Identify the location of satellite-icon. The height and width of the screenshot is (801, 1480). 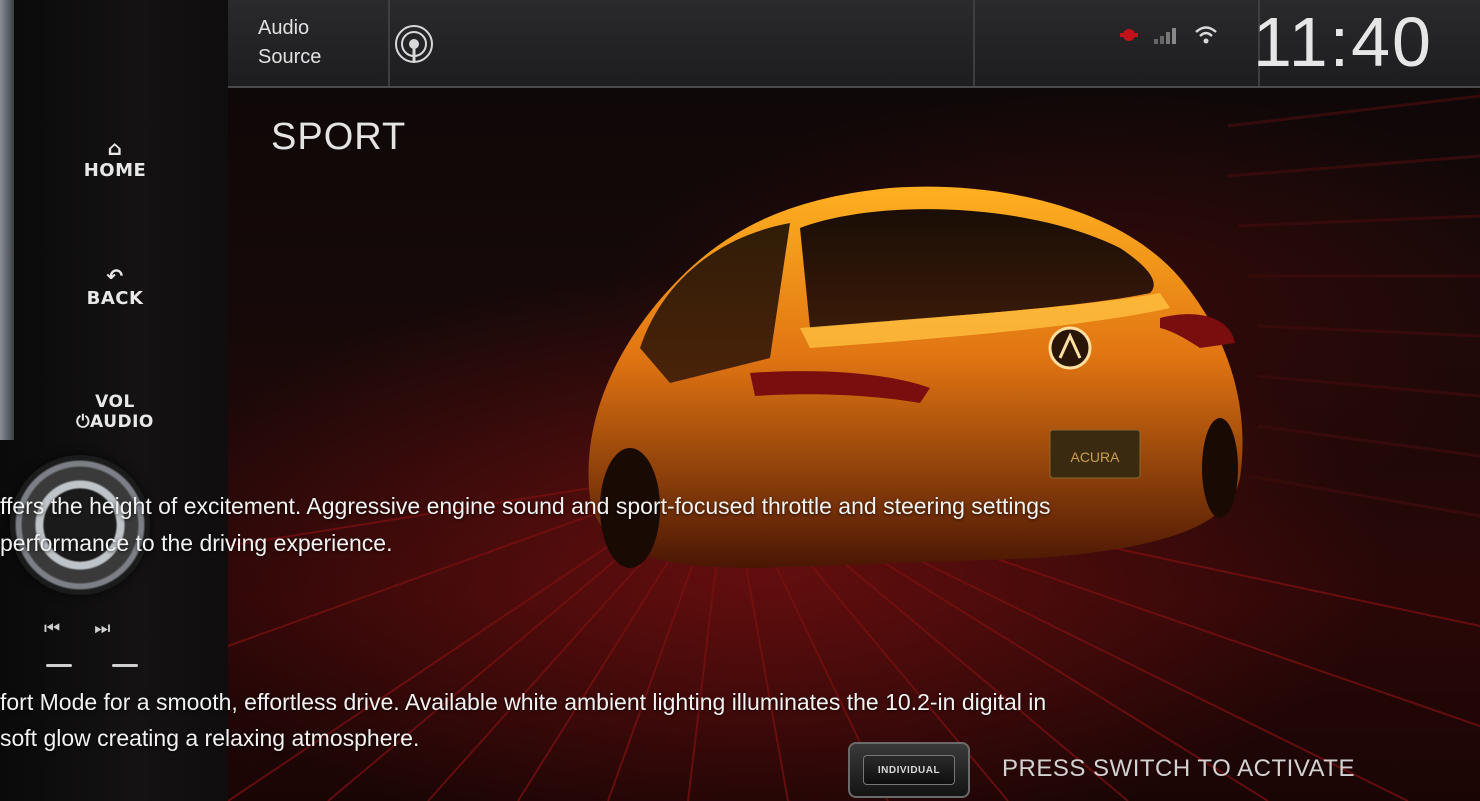
(1129, 35).